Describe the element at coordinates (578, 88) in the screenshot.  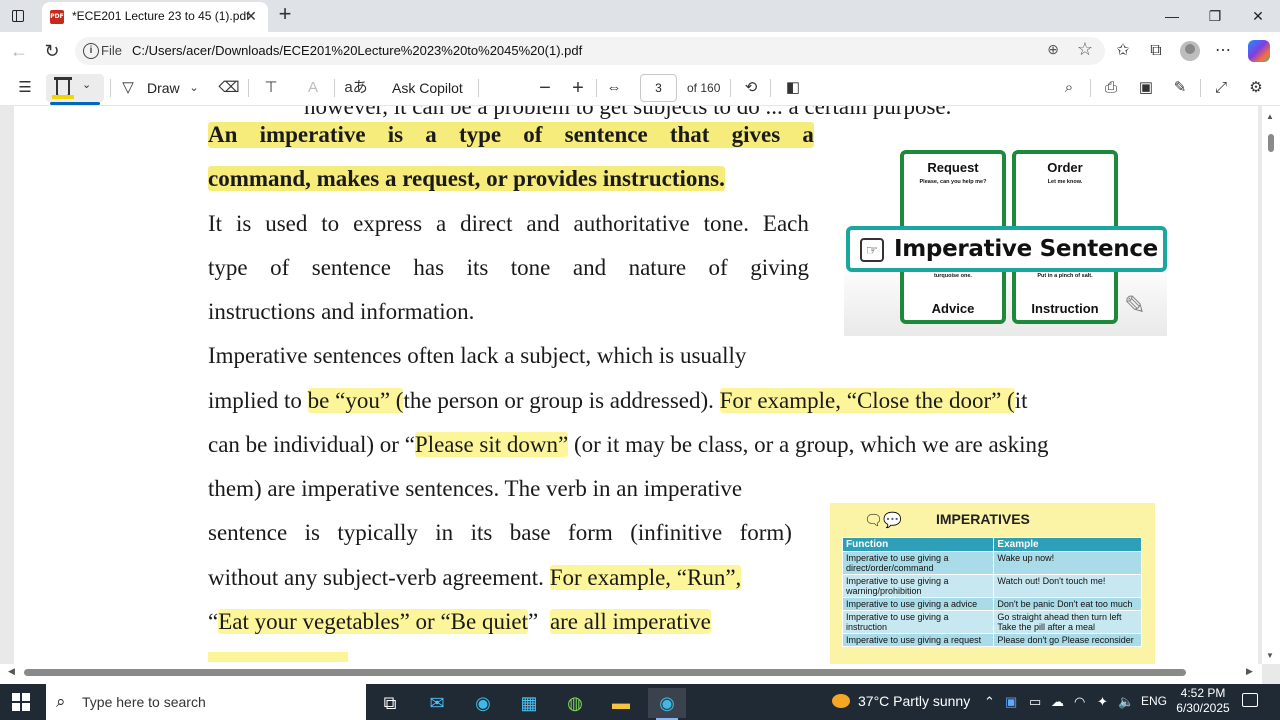
I see `zoom-in-icon: +` at that location.